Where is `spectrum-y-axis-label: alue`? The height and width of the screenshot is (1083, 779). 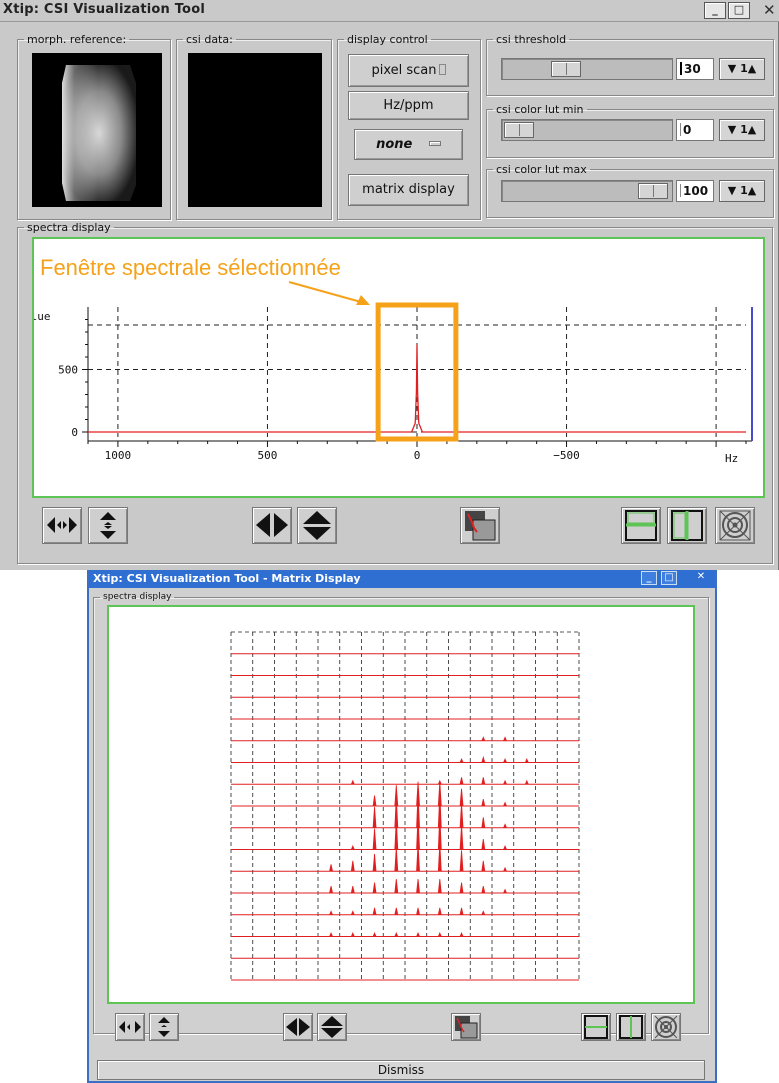 spectrum-y-axis-label: alue is located at coordinates (42, 316).